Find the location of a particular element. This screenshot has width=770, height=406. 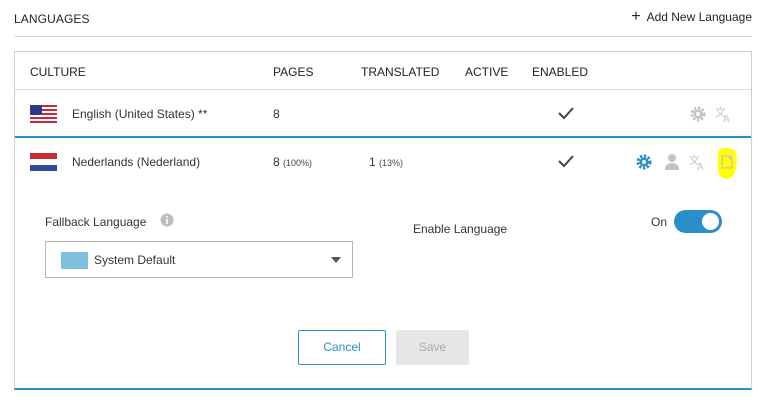

enable-language-toggle is located at coordinates (698, 221).